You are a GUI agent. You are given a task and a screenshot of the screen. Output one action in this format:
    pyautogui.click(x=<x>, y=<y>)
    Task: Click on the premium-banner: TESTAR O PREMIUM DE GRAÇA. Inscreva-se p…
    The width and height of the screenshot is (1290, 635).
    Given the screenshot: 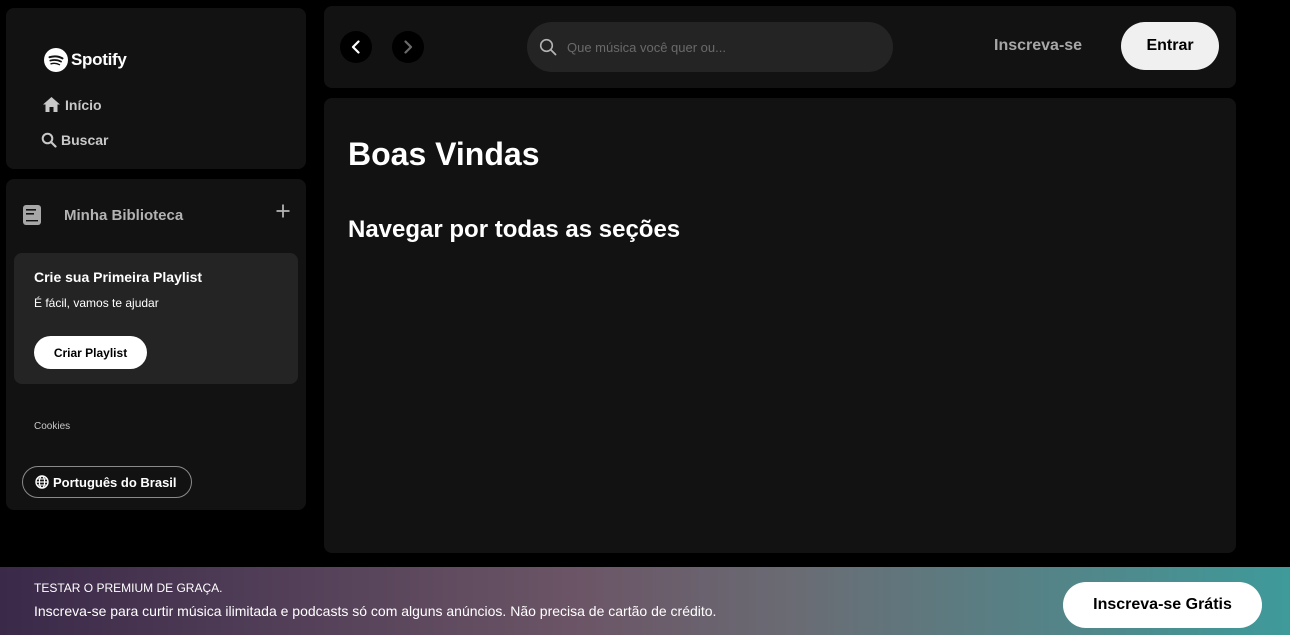 What is the action you would take?
    pyautogui.click(x=645, y=601)
    